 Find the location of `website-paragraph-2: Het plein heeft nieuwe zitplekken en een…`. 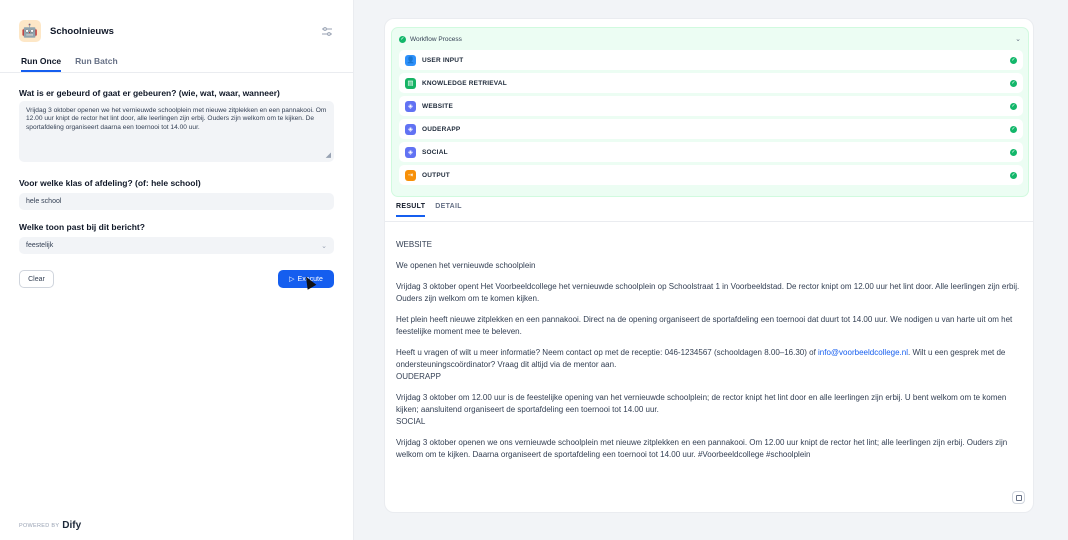

website-paragraph-2: Het plein heeft nieuwe zitplekken en een… is located at coordinates (704, 325).